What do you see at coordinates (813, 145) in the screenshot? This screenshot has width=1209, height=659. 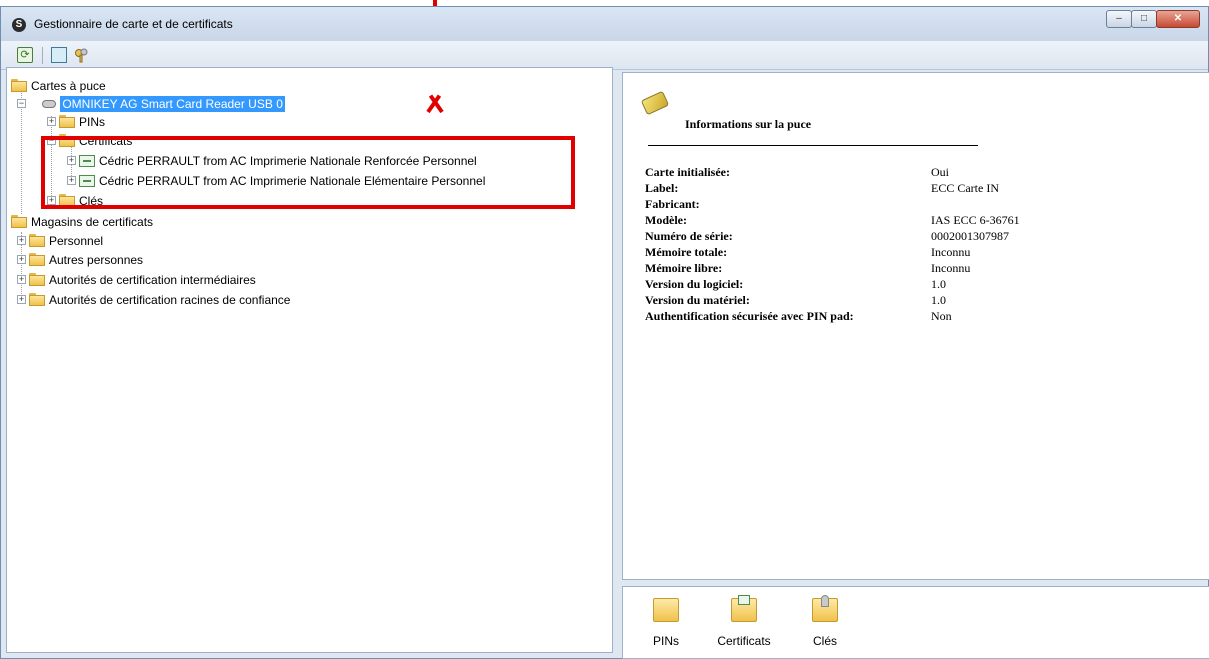 I see `info-divider` at bounding box center [813, 145].